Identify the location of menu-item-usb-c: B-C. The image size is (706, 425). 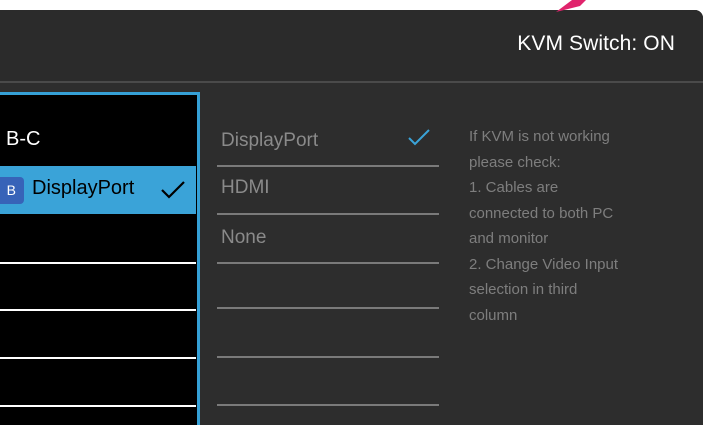
(104, 139).